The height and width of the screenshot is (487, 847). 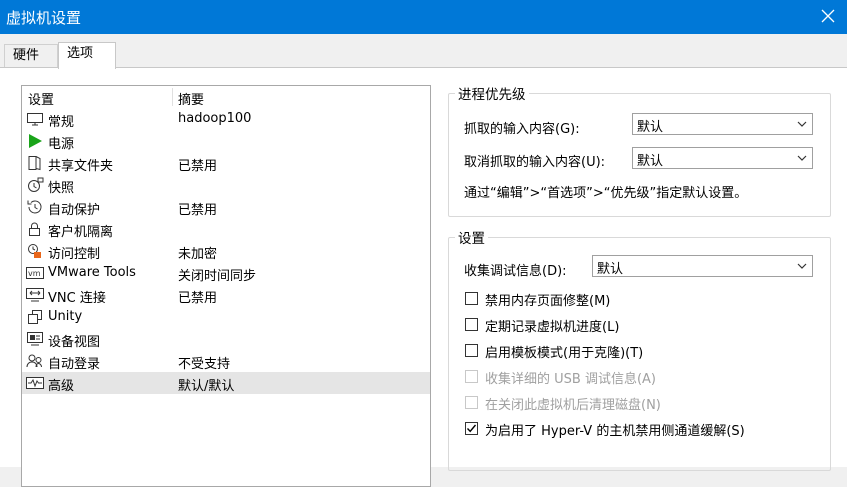 I want to click on window-title: 虚拟机设置, so click(x=44, y=18).